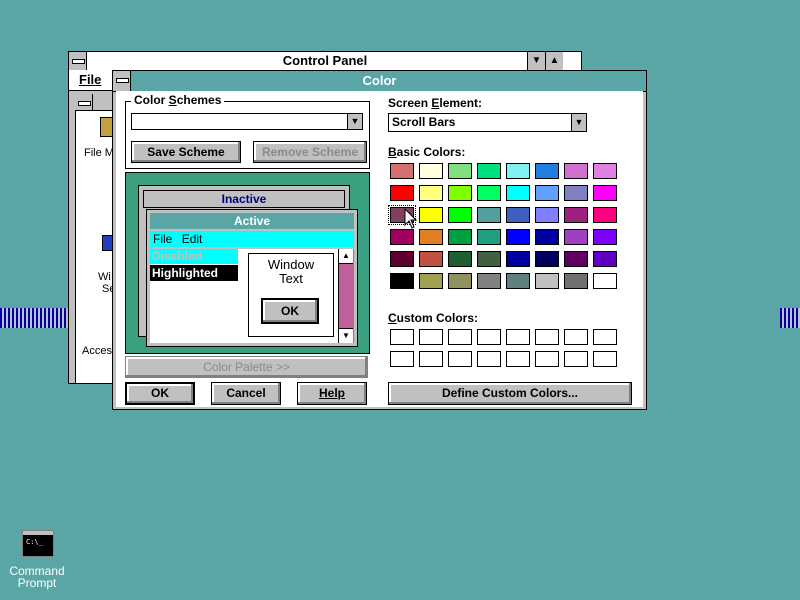 The height and width of the screenshot is (600, 800). I want to click on icon-label-windows-setup-1: Wi, so click(104, 277).